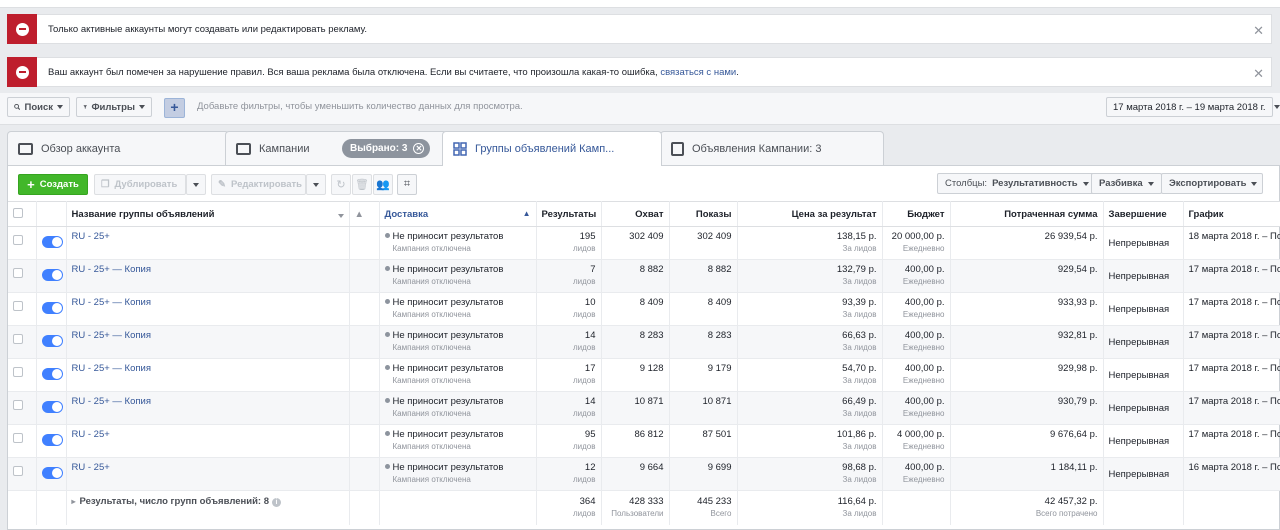 This screenshot has width=1280, height=530. I want to click on status-dot-icon, so click(387, 433).